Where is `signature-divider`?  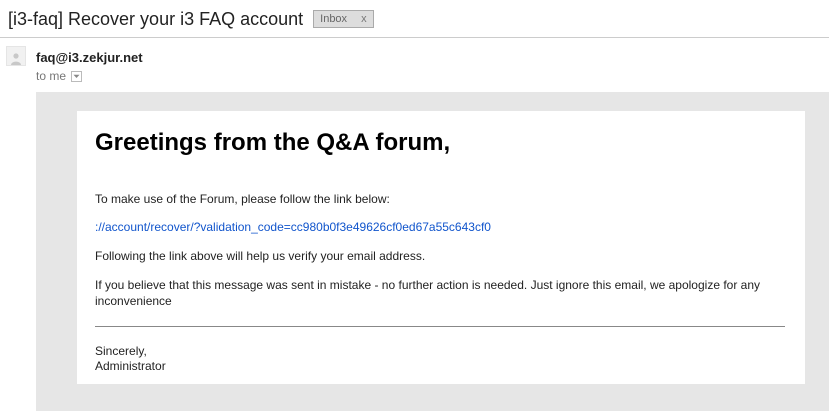 signature-divider is located at coordinates (440, 326).